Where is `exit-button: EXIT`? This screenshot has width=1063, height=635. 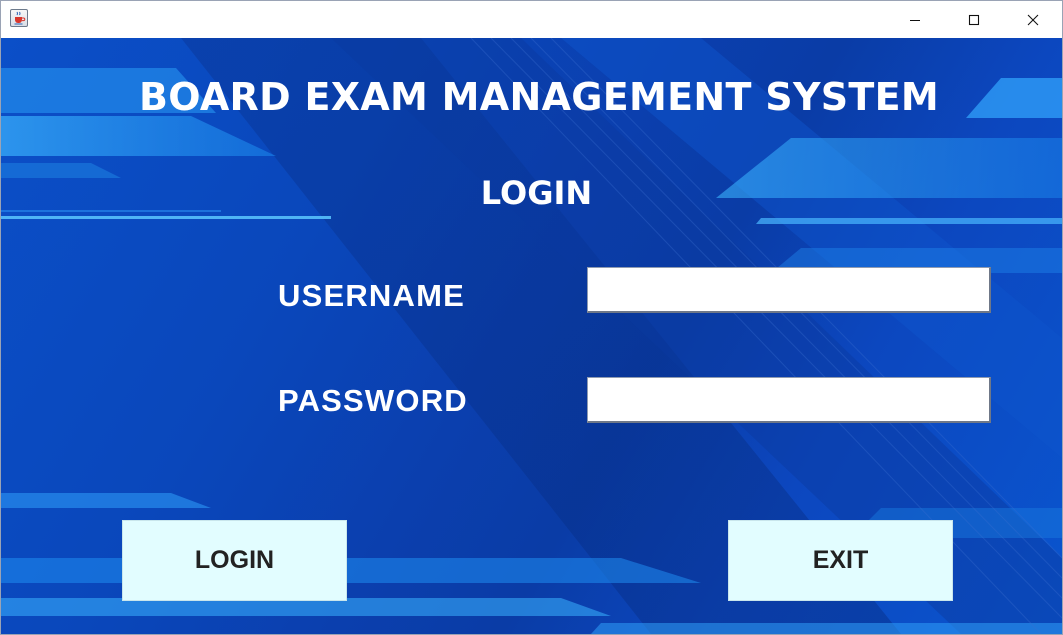 exit-button: EXIT is located at coordinates (840, 560).